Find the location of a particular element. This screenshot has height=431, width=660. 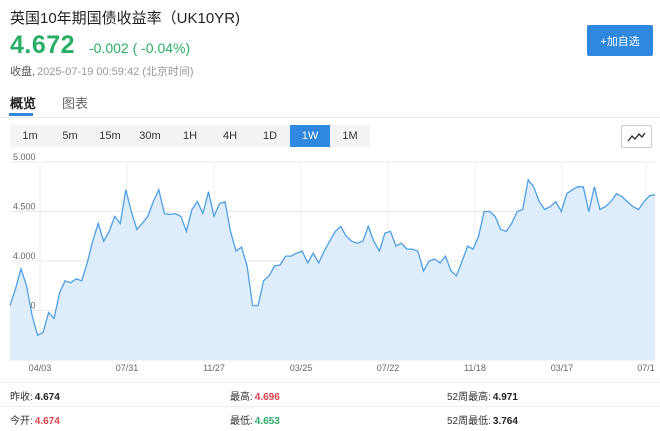

y-tick-label: 4.500 is located at coordinates (24, 207).